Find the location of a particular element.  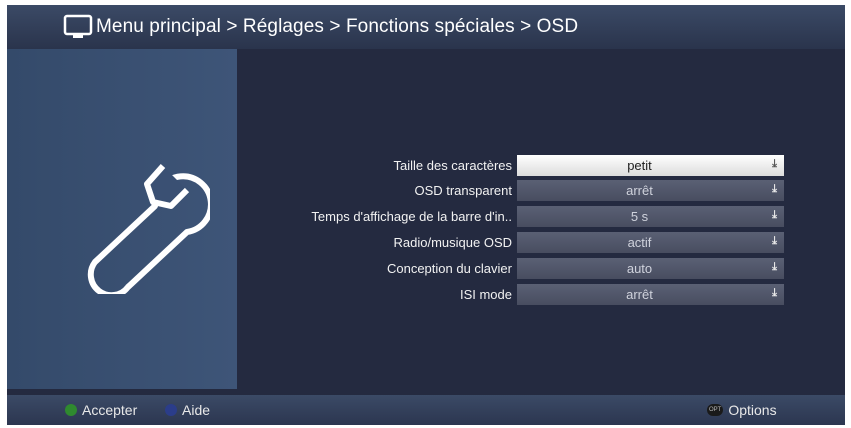

footer-bar: Accepter Aide OPT Options is located at coordinates (426, 410).